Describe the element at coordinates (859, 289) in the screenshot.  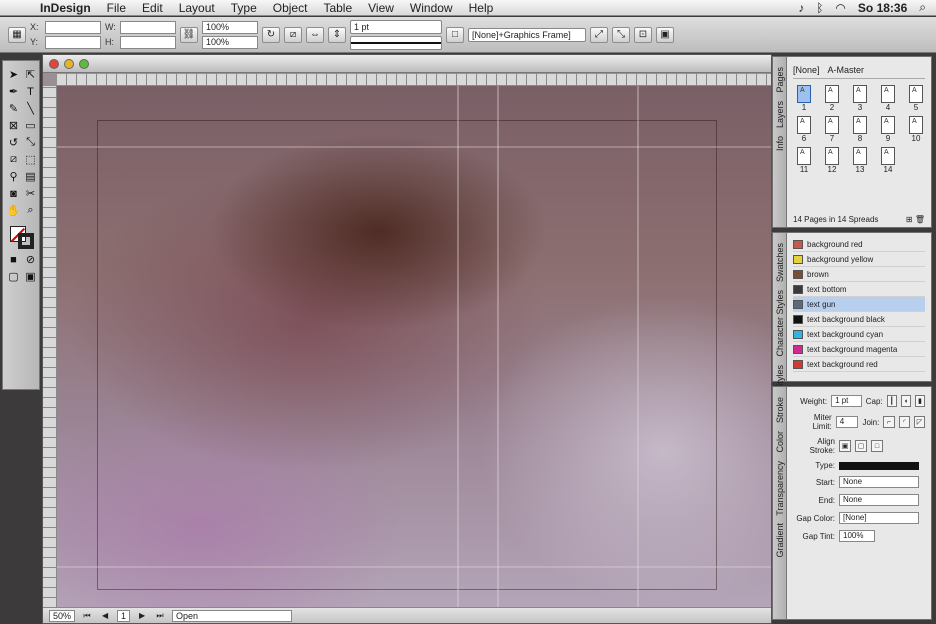
I see `swatch-item: text bottom` at that location.